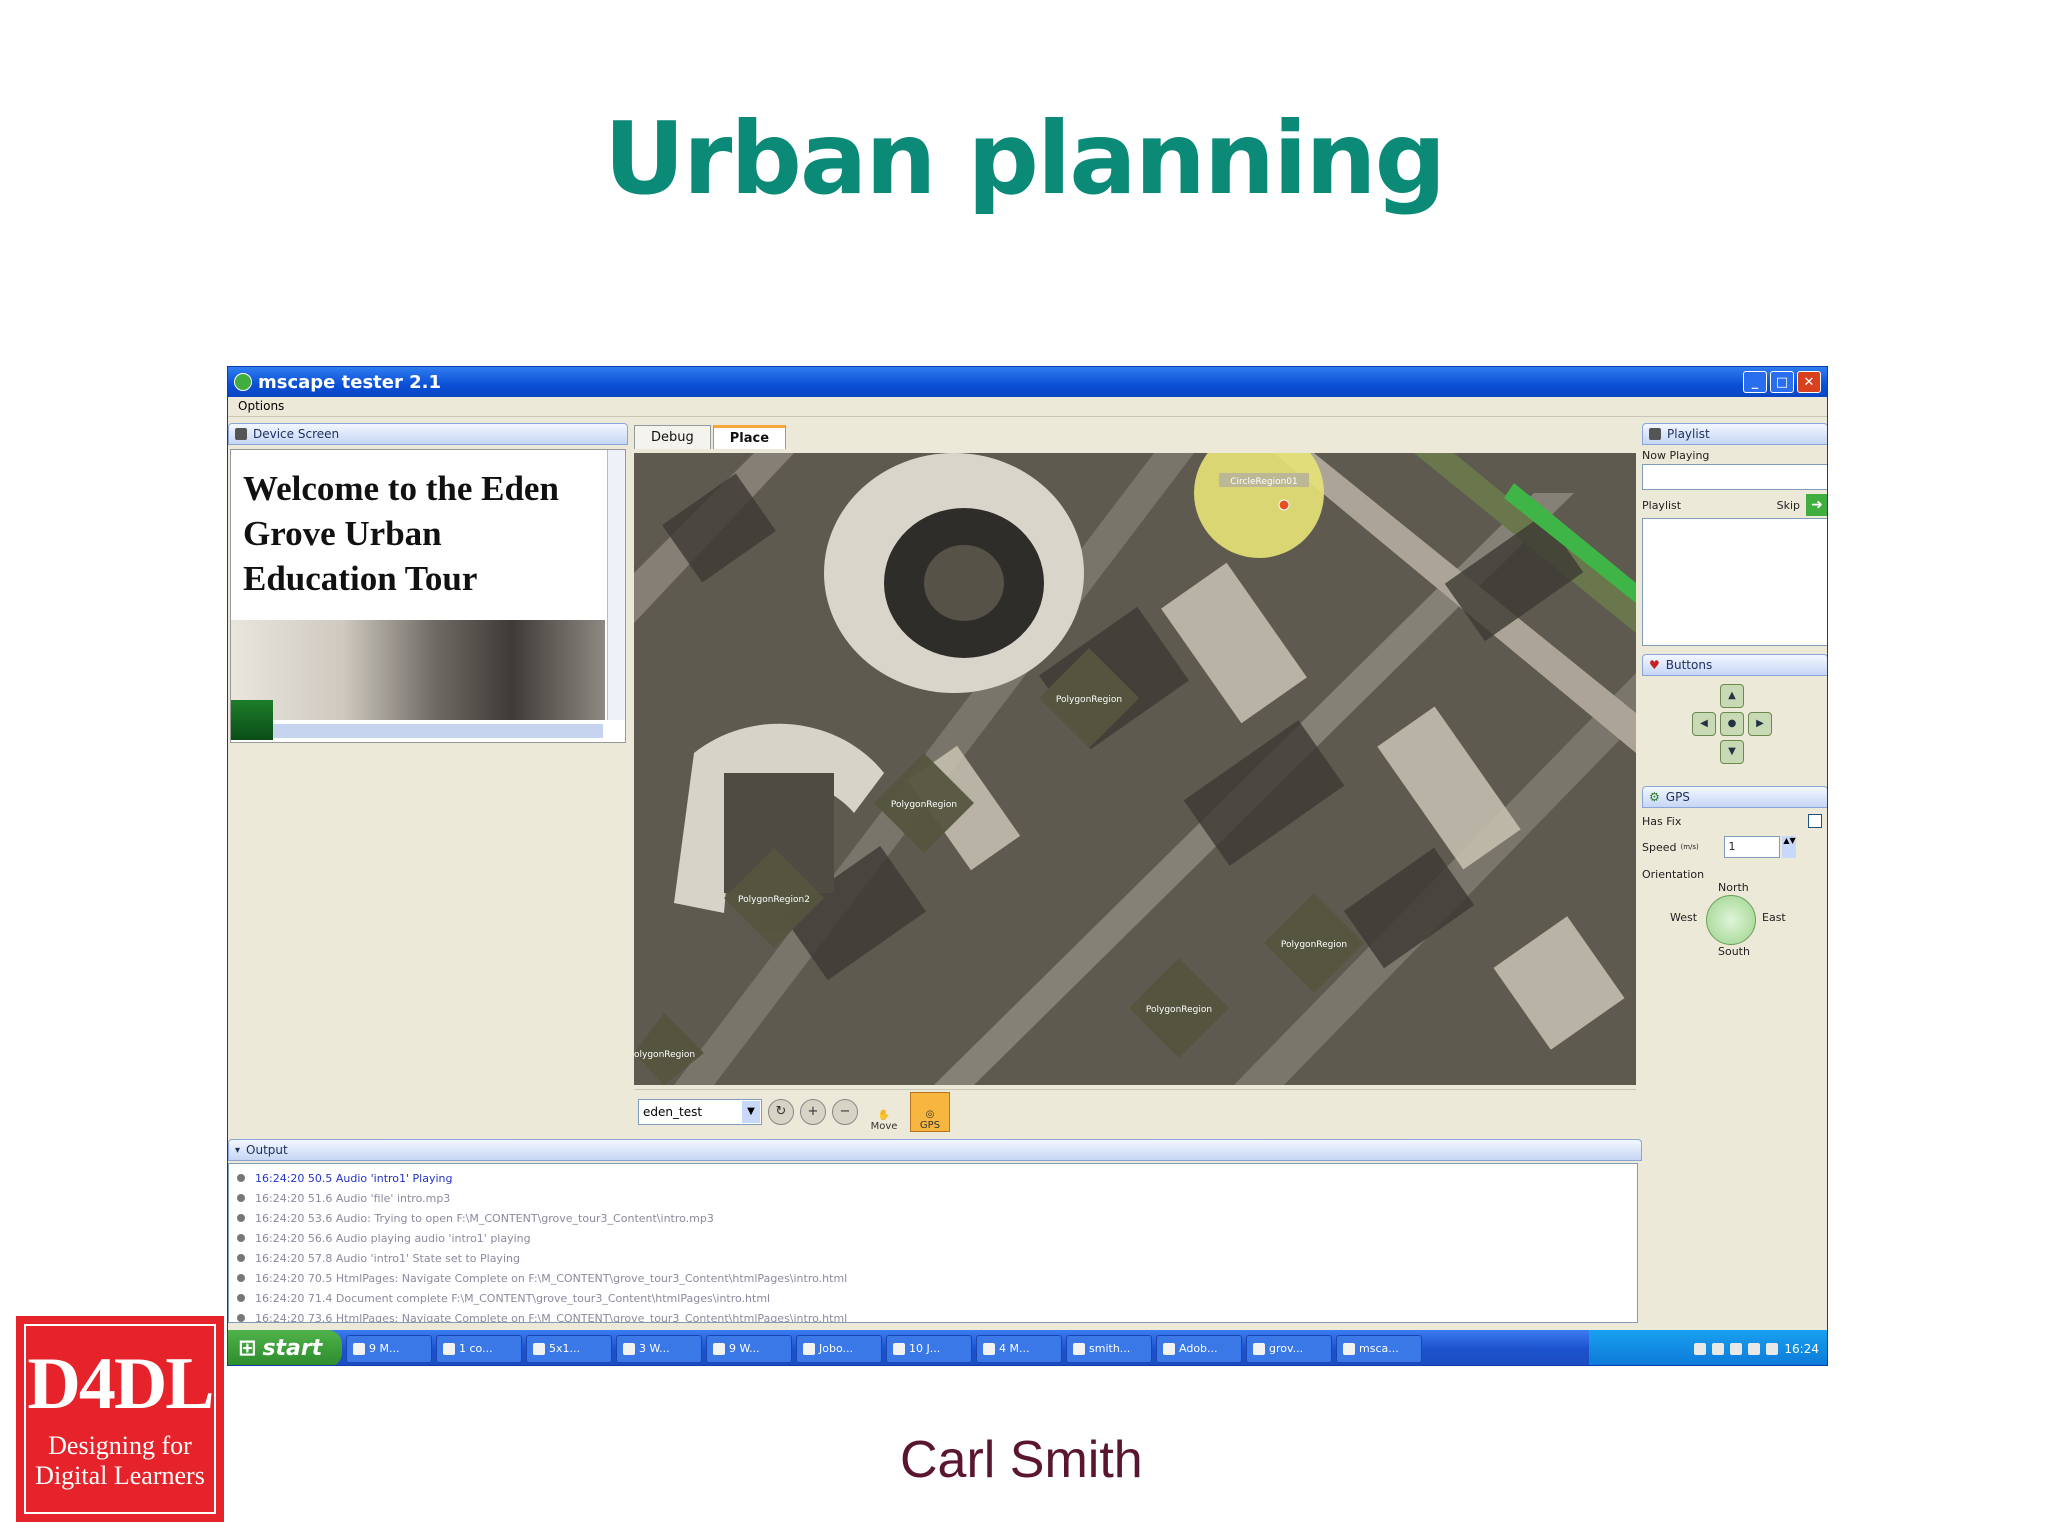 The height and width of the screenshot is (1536, 2048). I want to click on compass-east: East, so click(1774, 917).